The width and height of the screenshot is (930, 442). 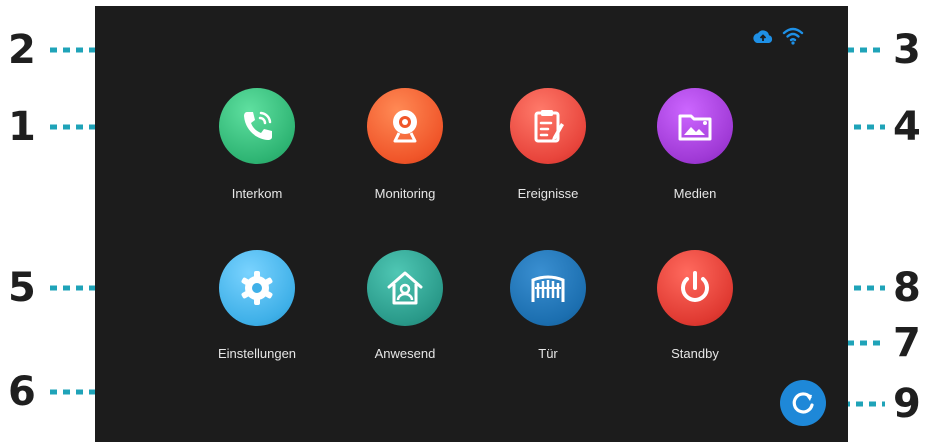 I want to click on app-anwesend, so click(x=405, y=288).